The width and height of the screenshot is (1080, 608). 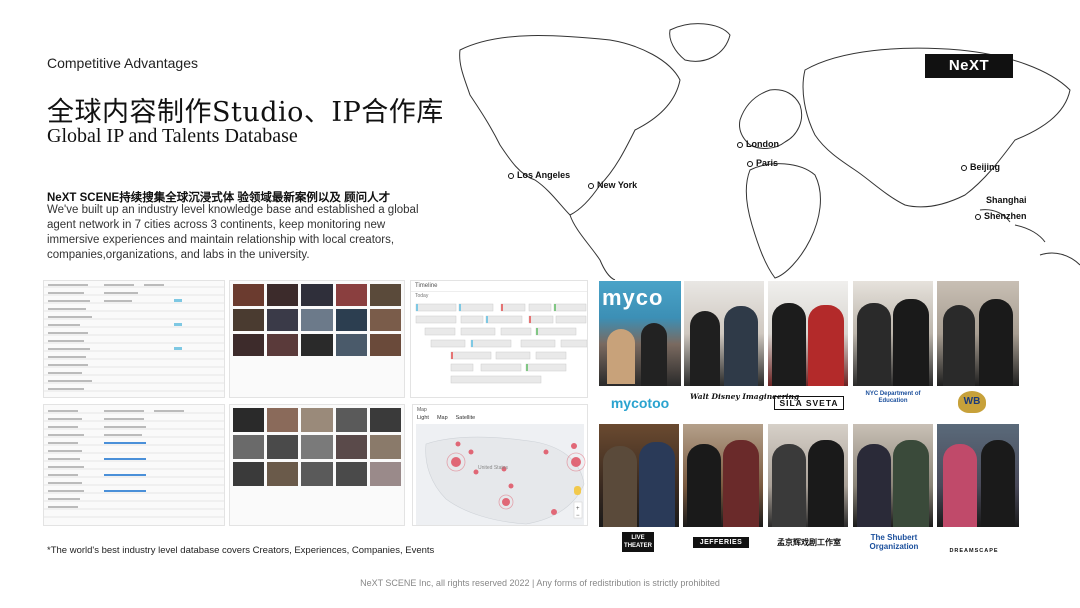 I want to click on logo-dreamscape: DREAMSCAPE, so click(x=974, y=551).